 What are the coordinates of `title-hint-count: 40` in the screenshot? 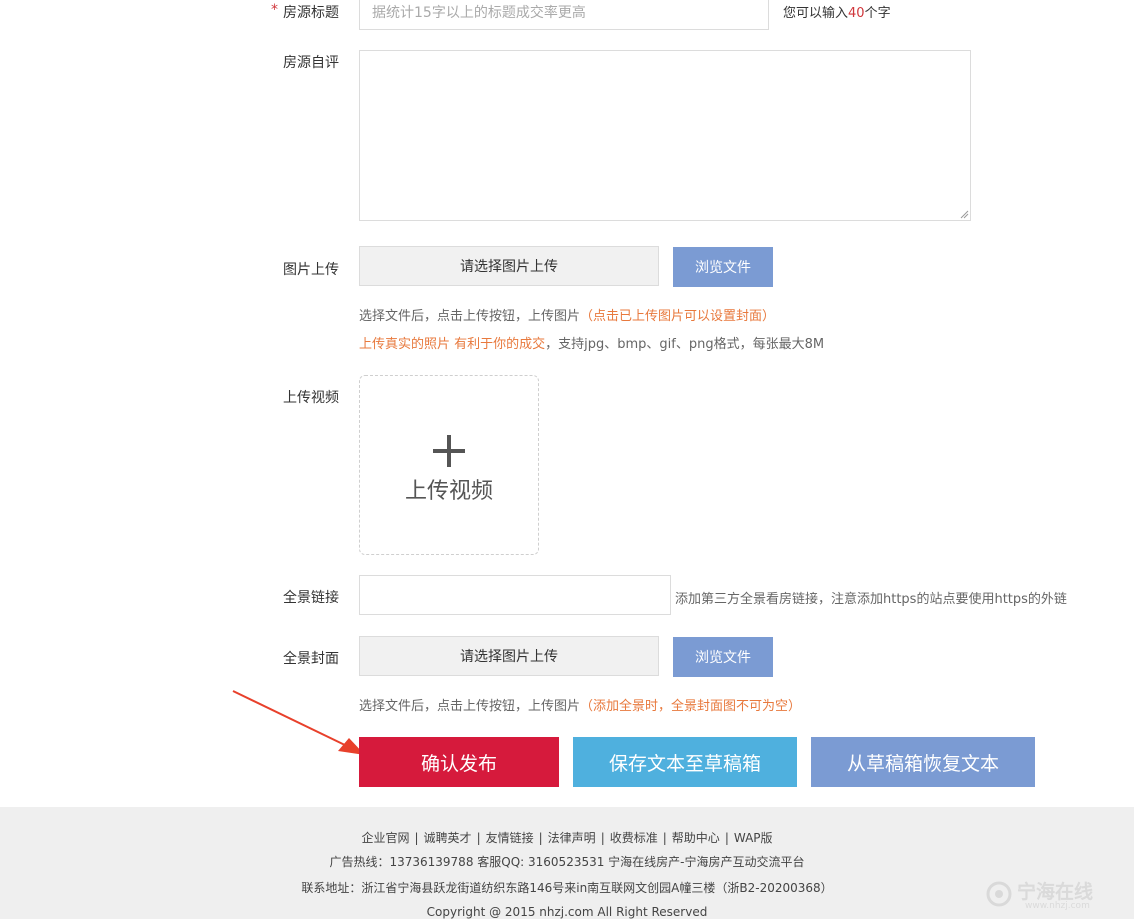 It's located at (856, 13).